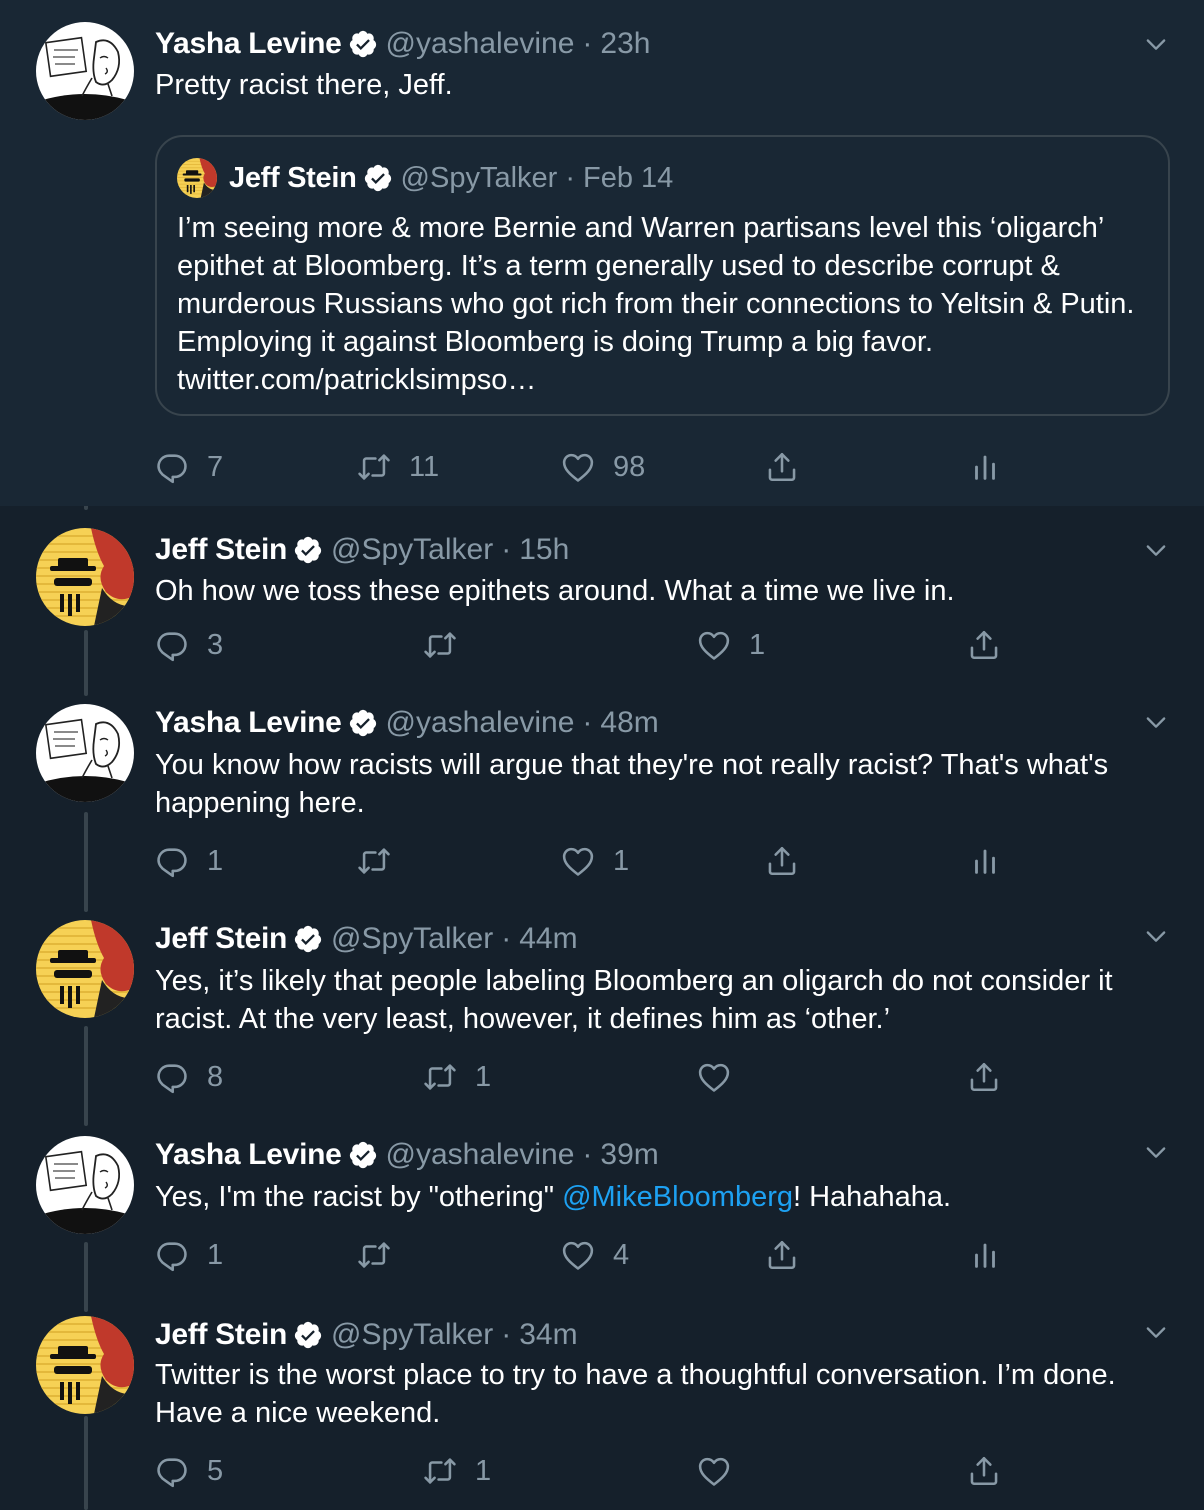 This screenshot has width=1204, height=1510. I want to click on mention-link: @MikeBloomberg, so click(677, 1197).